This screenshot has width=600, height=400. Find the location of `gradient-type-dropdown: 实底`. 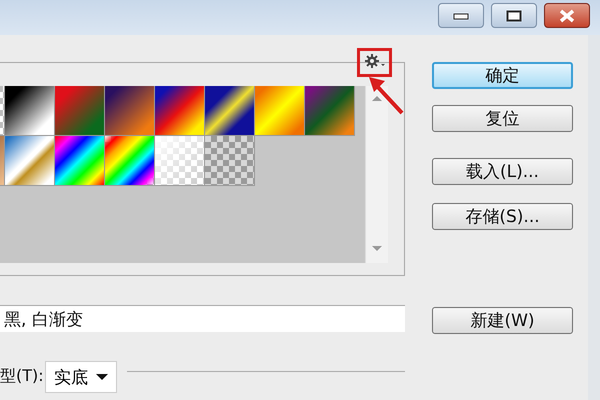

gradient-type-dropdown: 实底 is located at coordinates (81, 377).